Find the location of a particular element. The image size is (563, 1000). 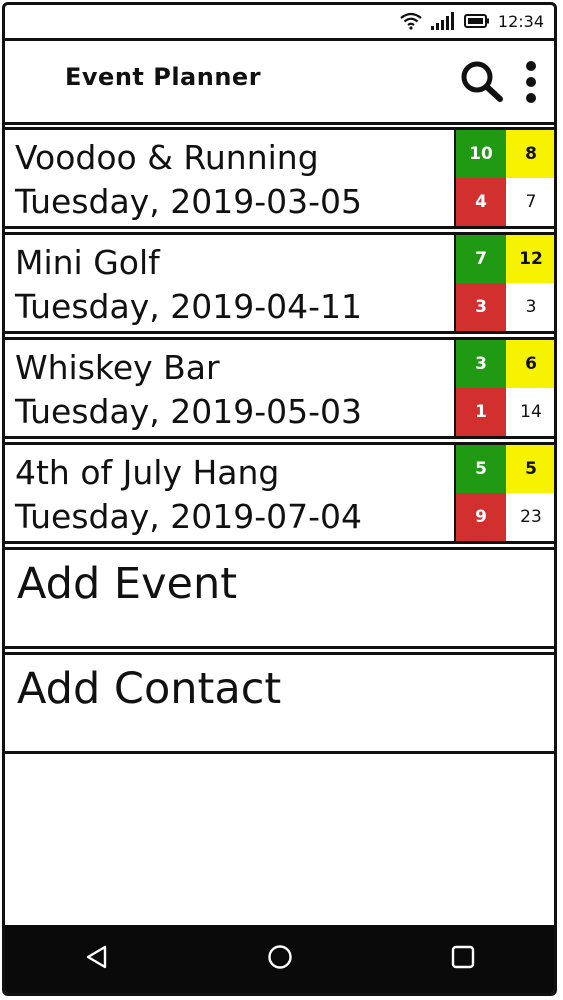

signal-icon is located at coordinates (443, 21).